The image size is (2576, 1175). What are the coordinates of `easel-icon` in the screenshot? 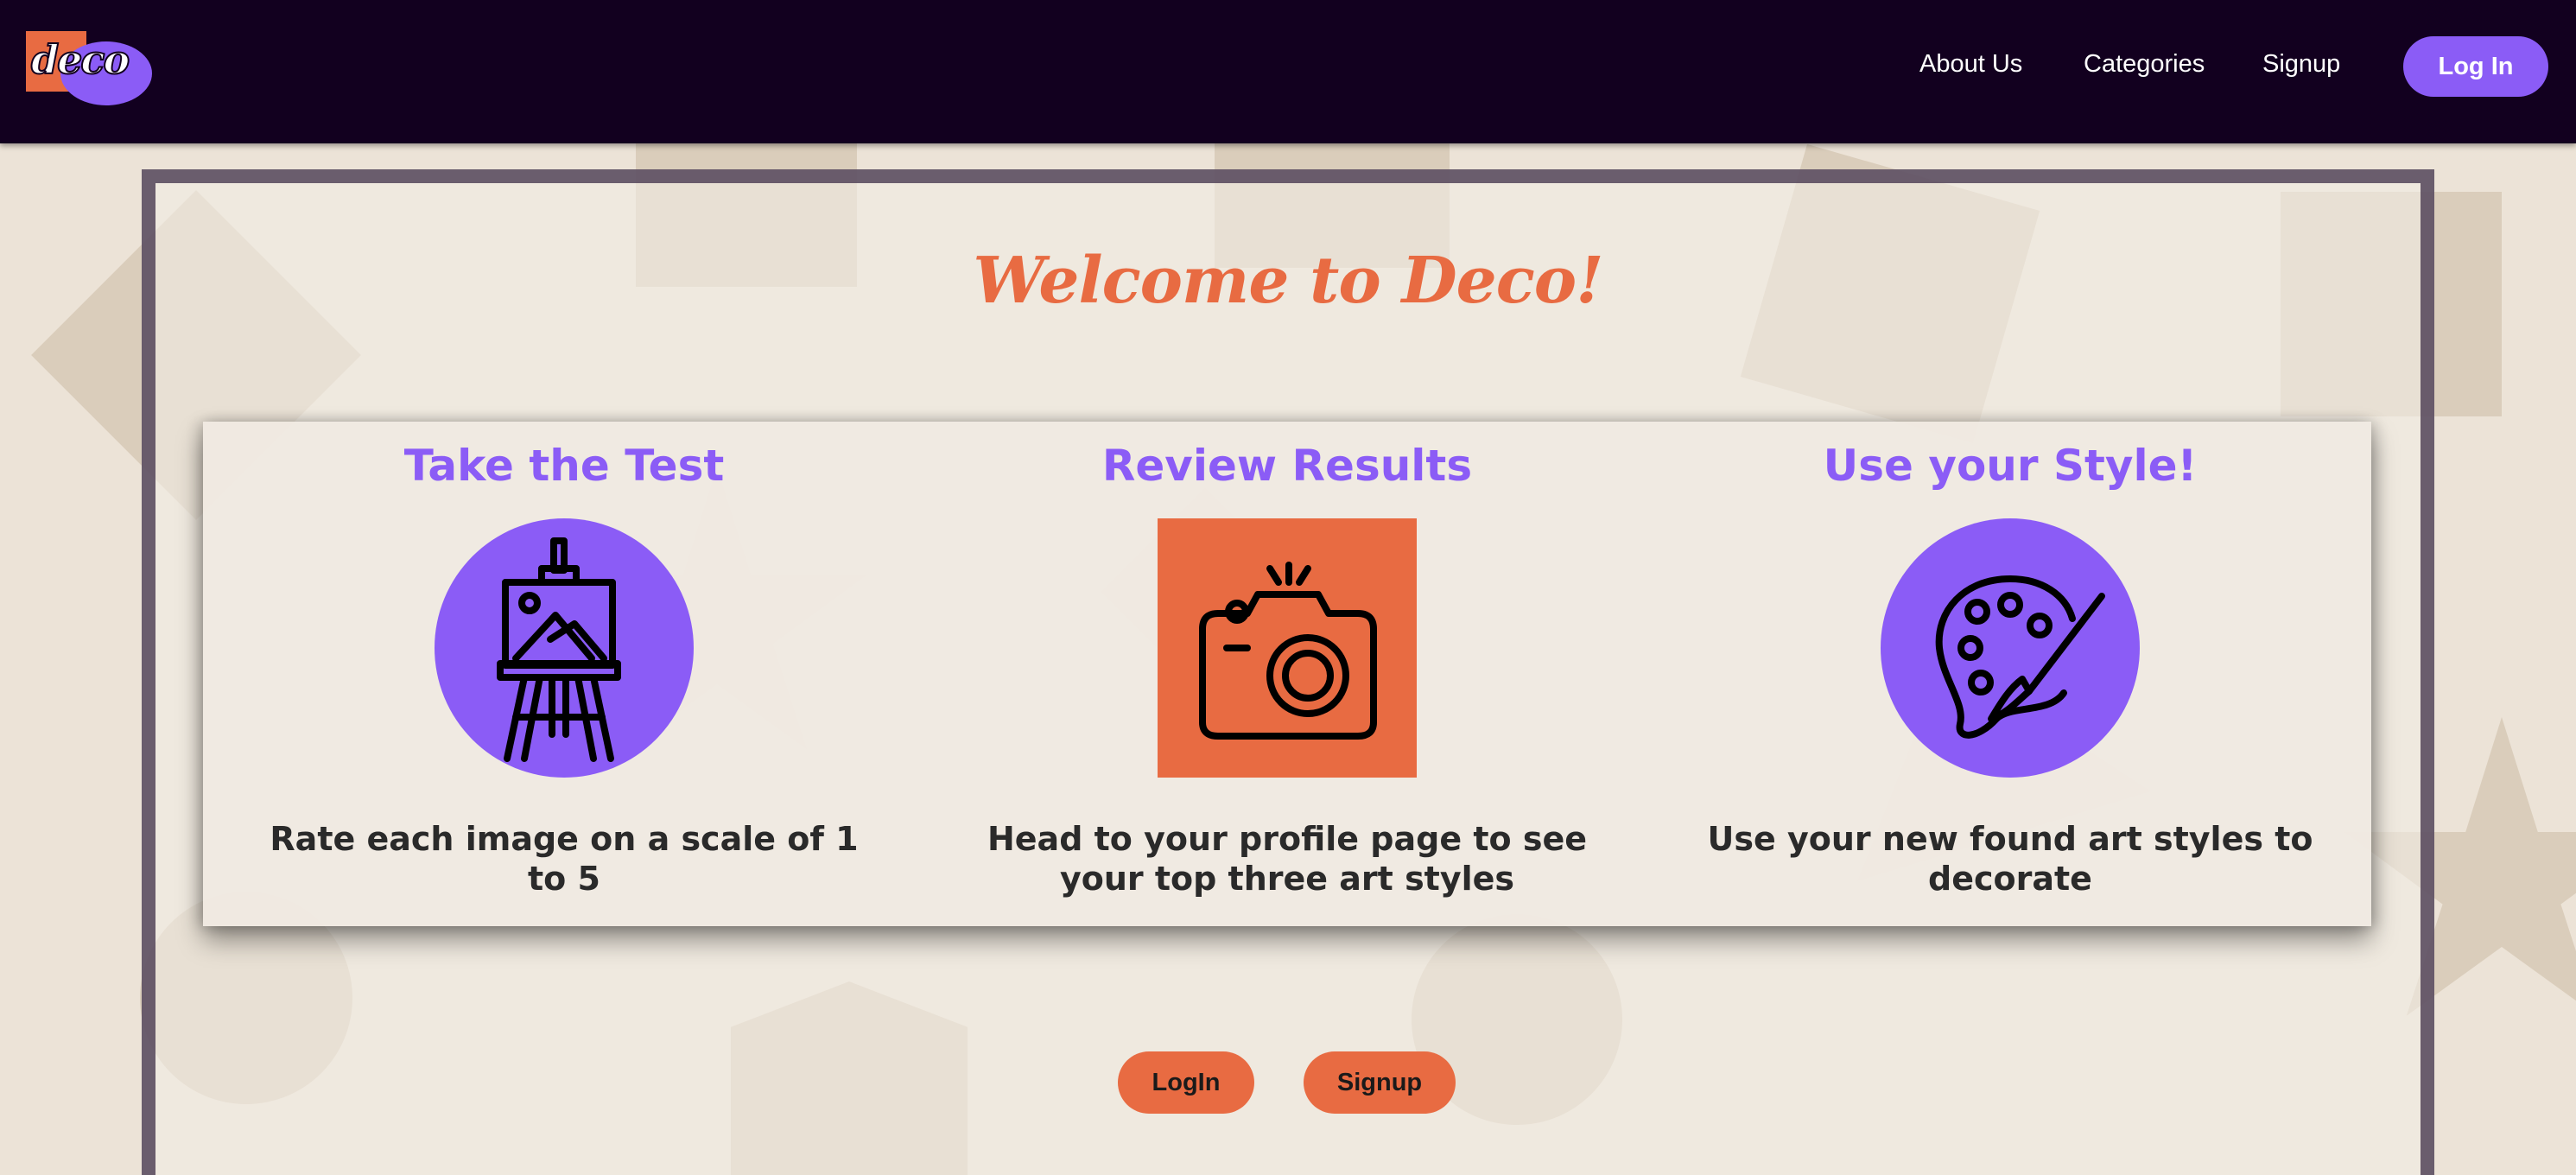 It's located at (564, 648).